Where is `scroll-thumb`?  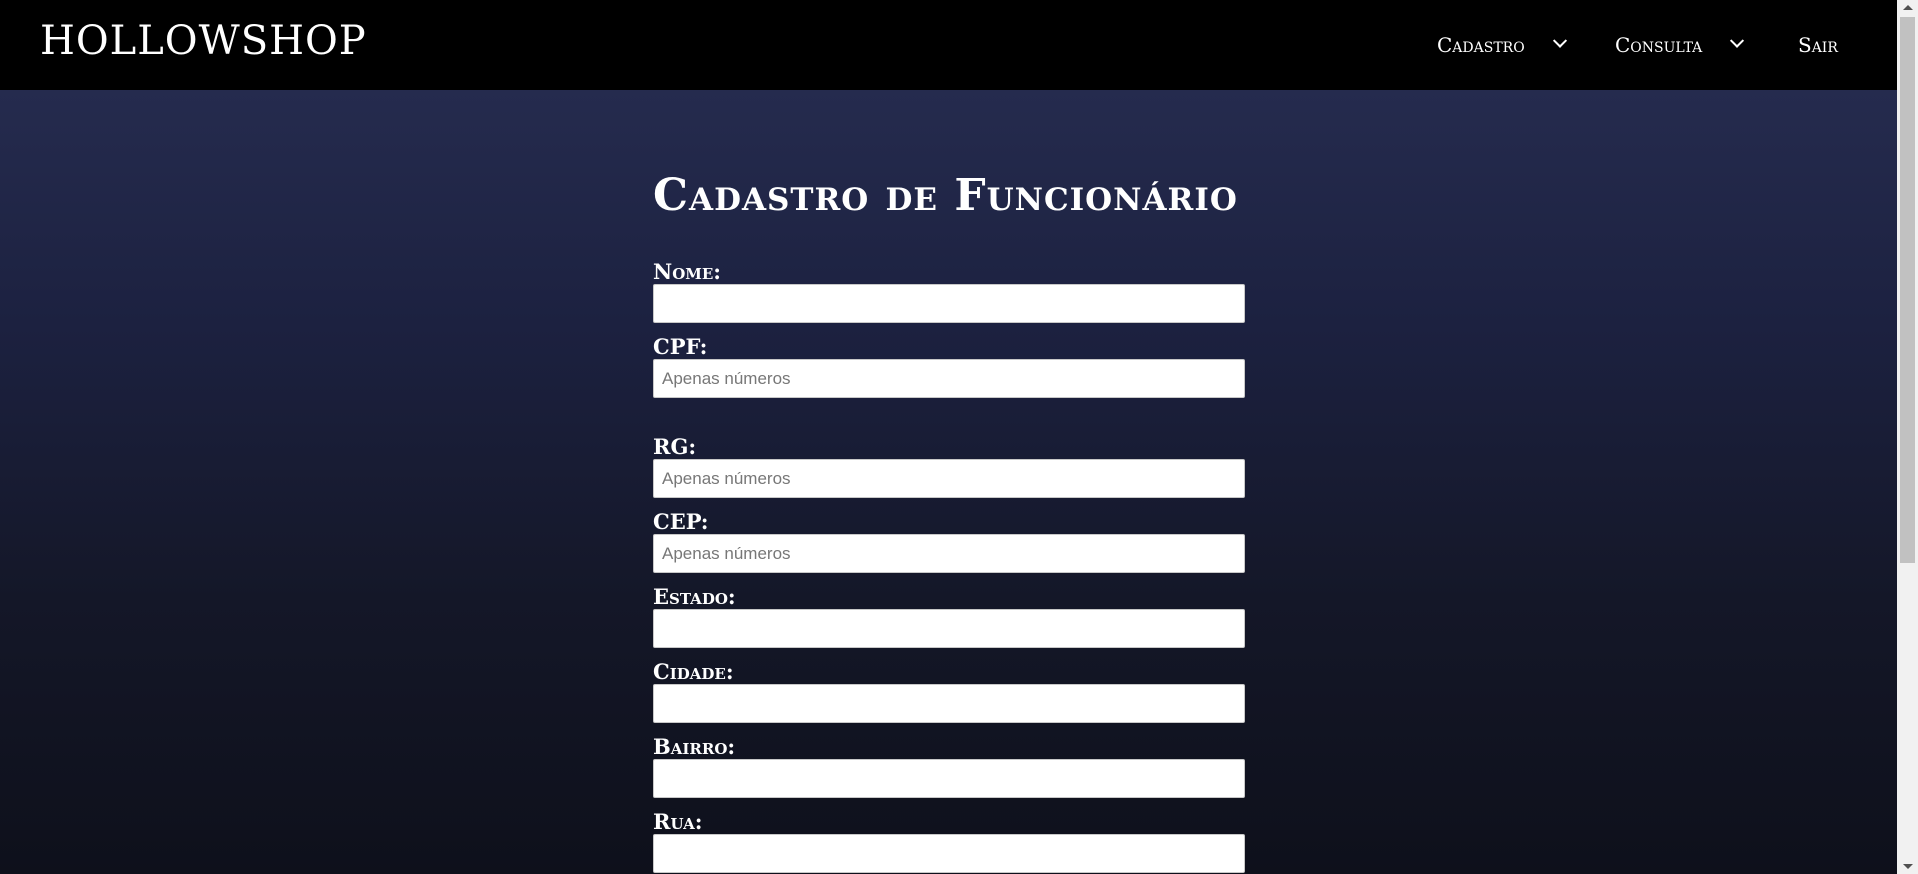
scroll-thumb is located at coordinates (1907, 290).